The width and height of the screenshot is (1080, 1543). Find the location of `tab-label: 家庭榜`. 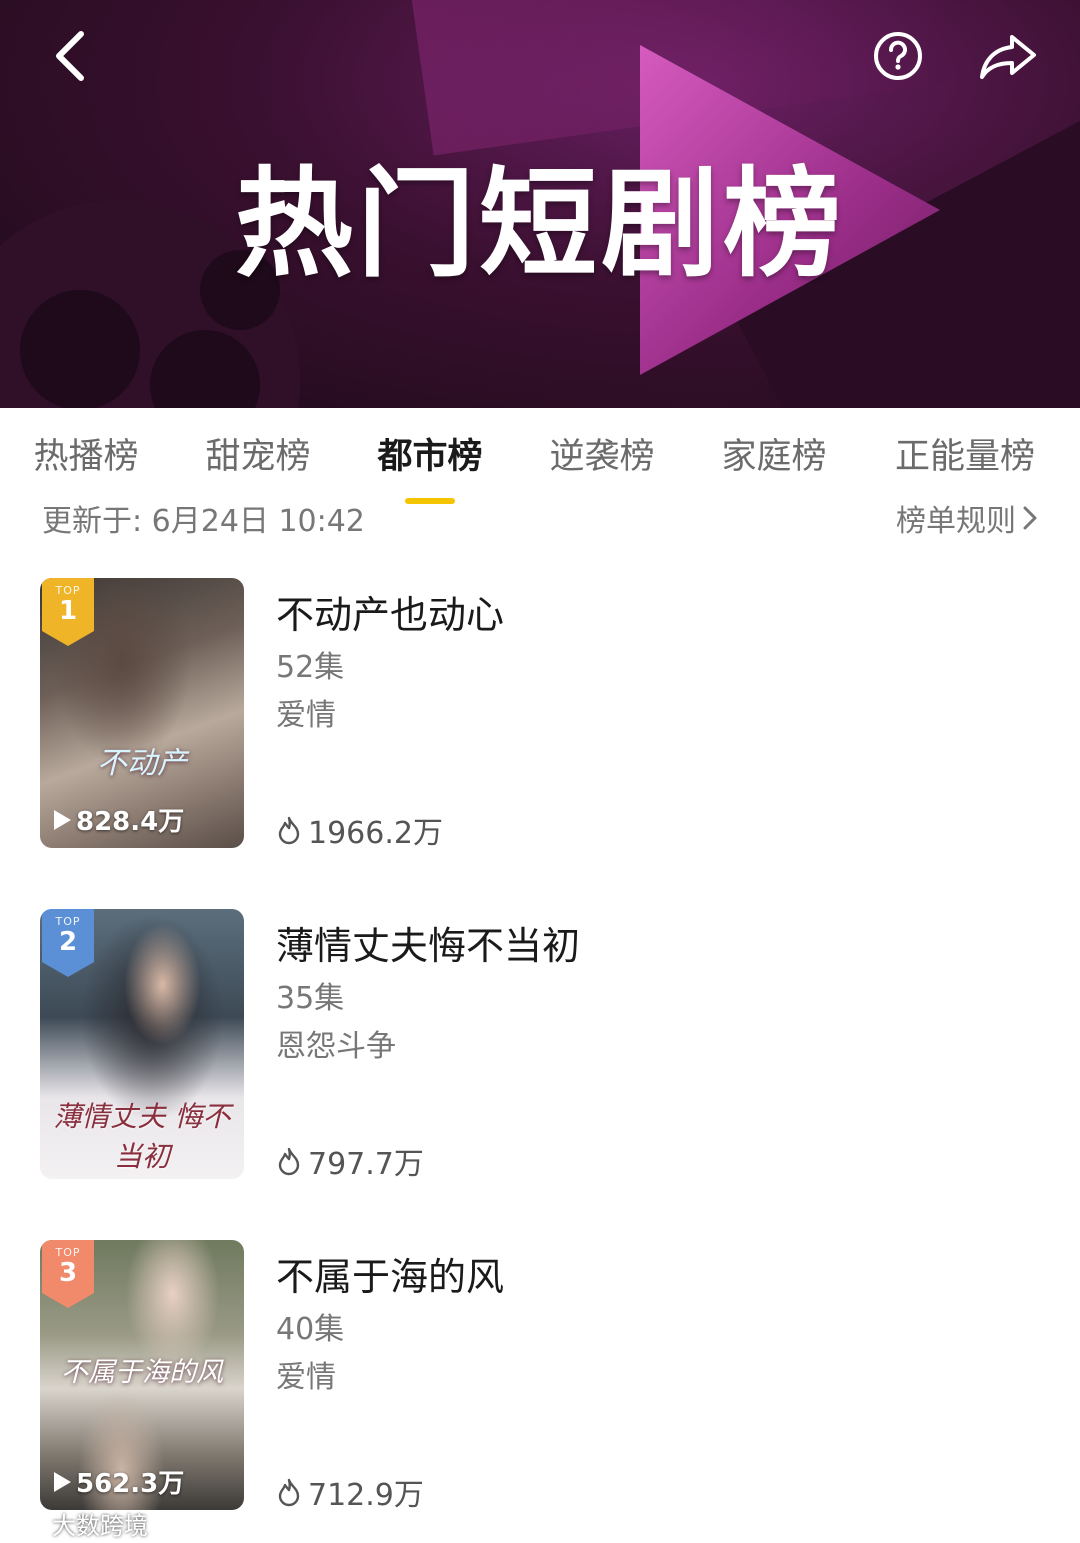

tab-label: 家庭榜 is located at coordinates (774, 457).